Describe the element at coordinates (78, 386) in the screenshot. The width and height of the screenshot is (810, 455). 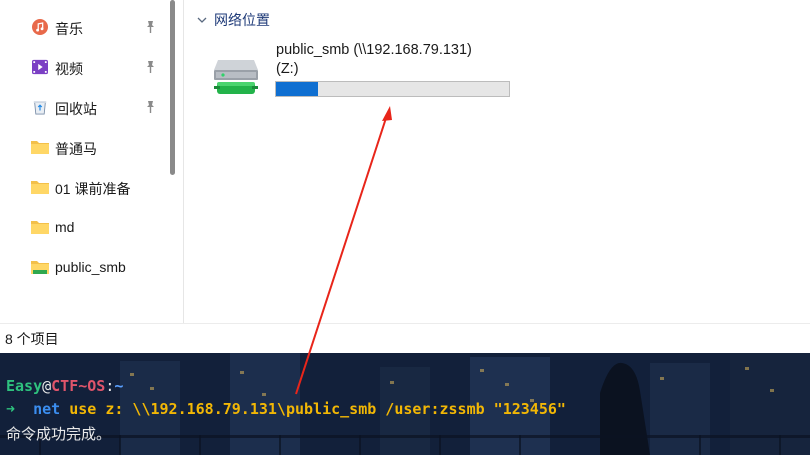
I see `prompt-host: CTF~OS` at that location.